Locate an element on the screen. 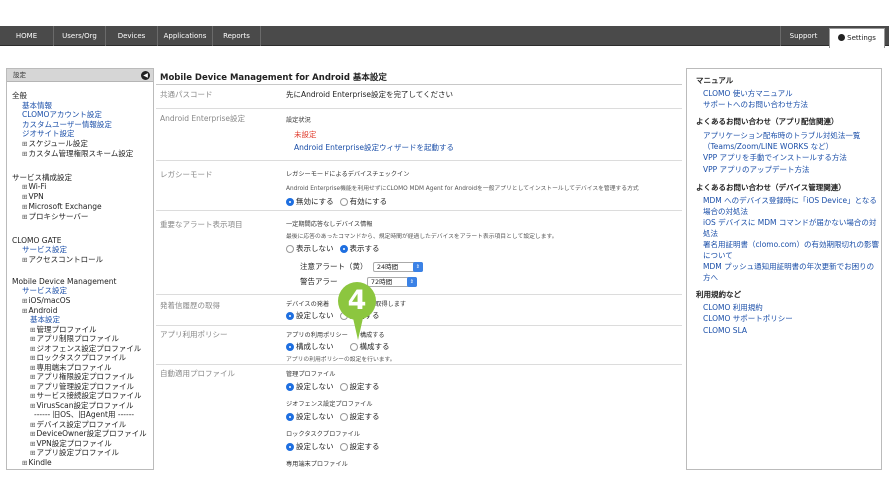  collapse-sidebar-icon: ◀ is located at coordinates (145, 75).